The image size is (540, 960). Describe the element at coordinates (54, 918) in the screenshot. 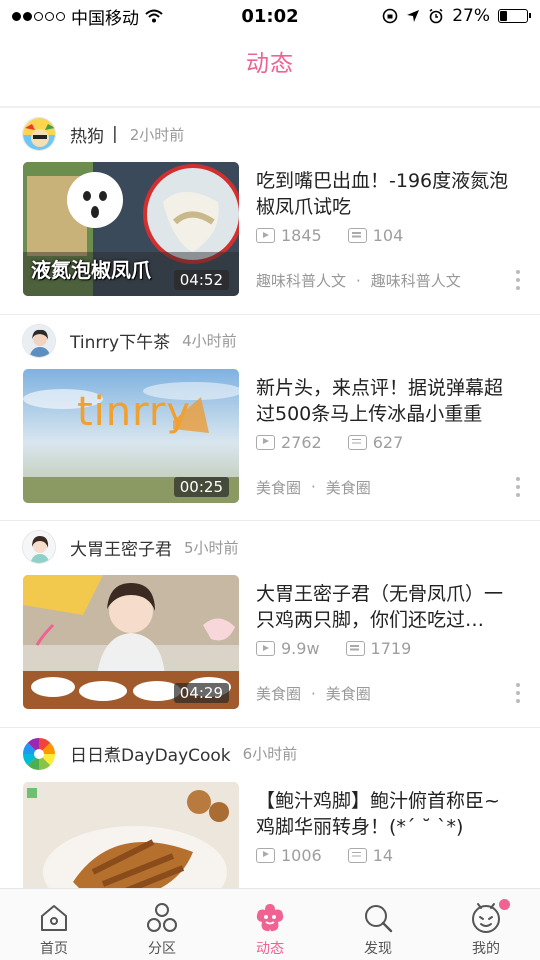

I see `home-icon` at that location.